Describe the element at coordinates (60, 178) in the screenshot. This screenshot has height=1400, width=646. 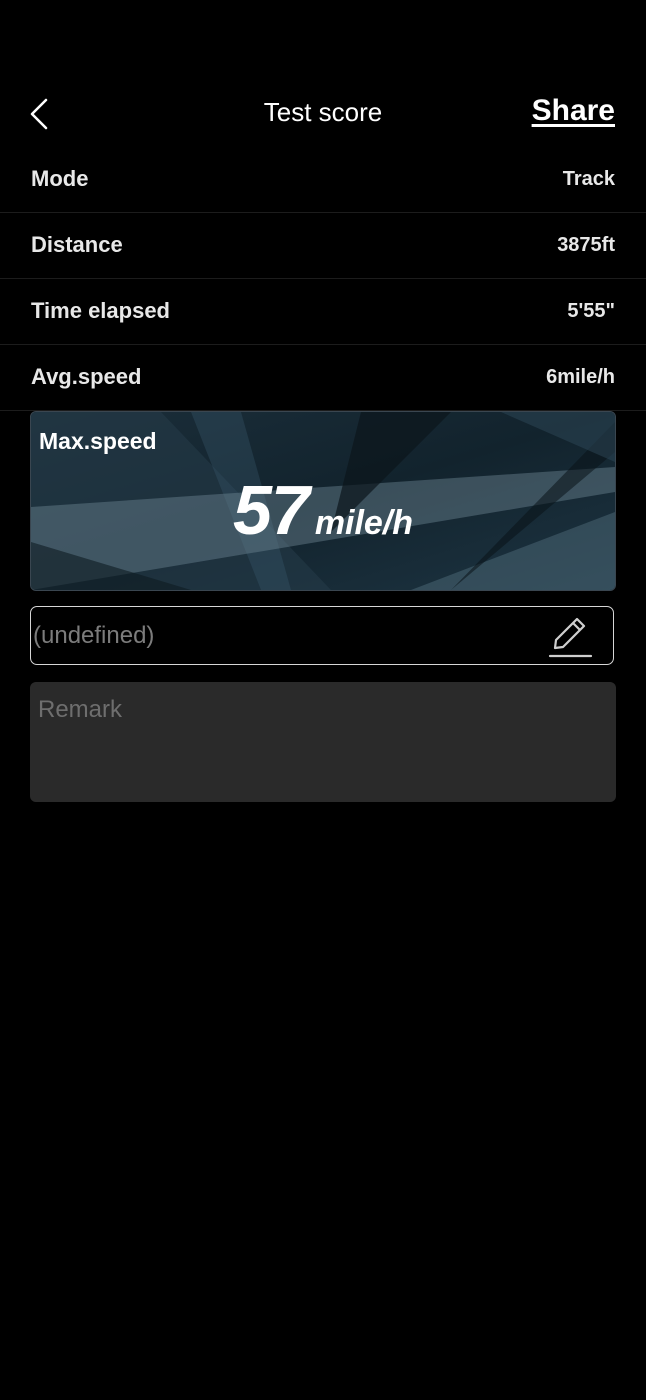
I see `stat-label: Mode` at that location.